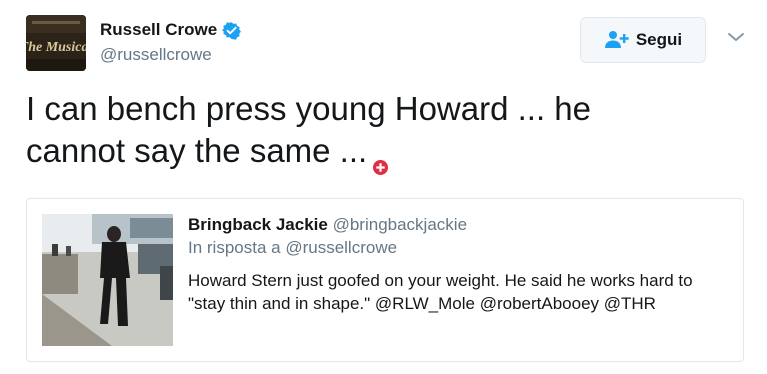 The image size is (767, 374). What do you see at coordinates (232, 30) in the screenshot?
I see `verified-badge-icon` at bounding box center [232, 30].